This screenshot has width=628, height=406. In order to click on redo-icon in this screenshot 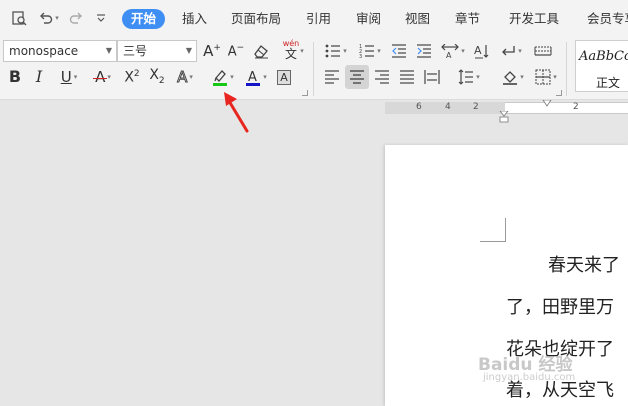, I will do `click(75, 18)`.